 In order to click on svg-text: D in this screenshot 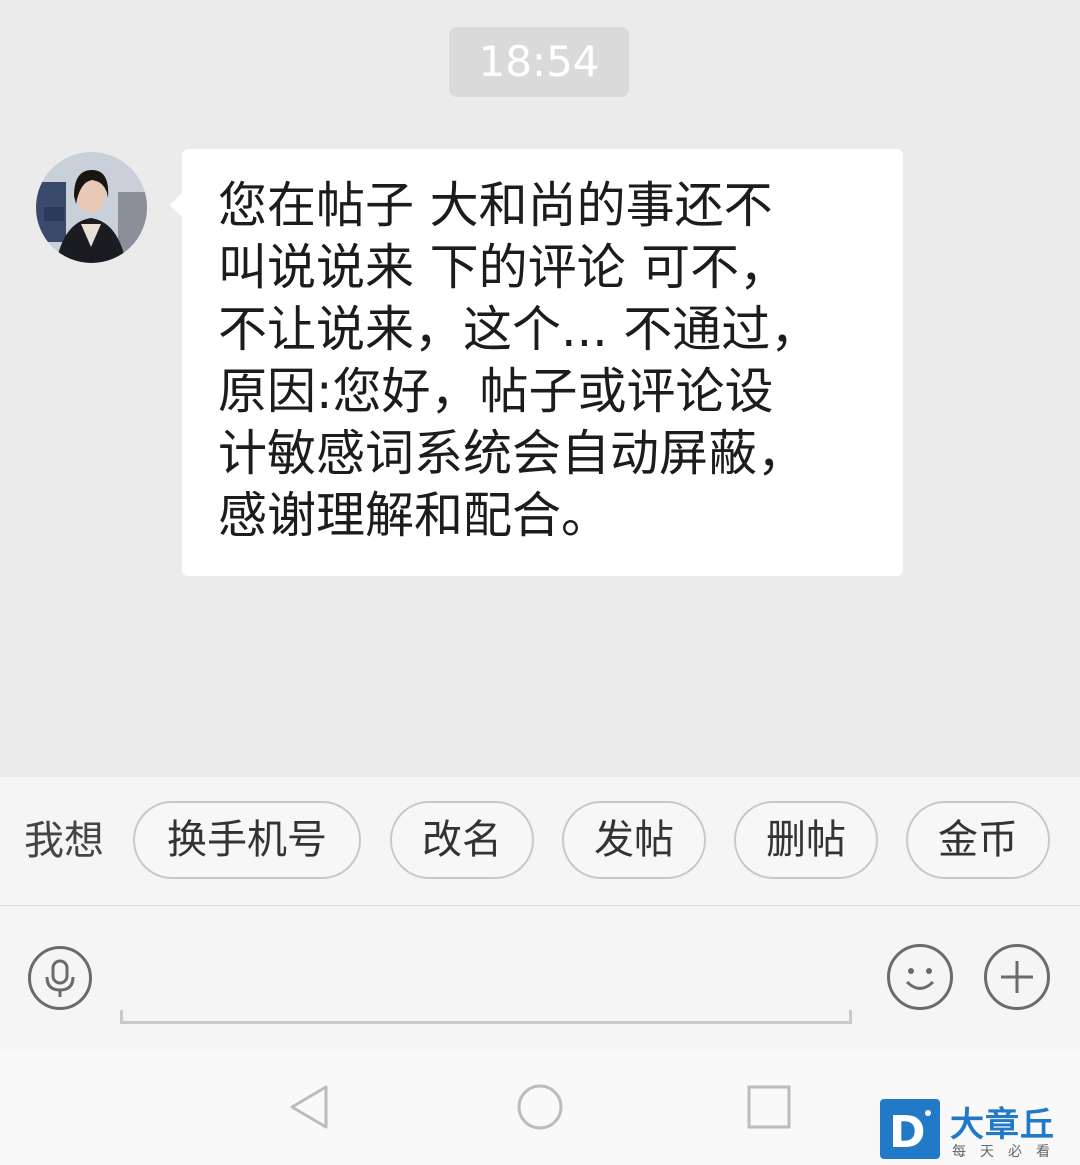, I will do `click(907, 1132)`.